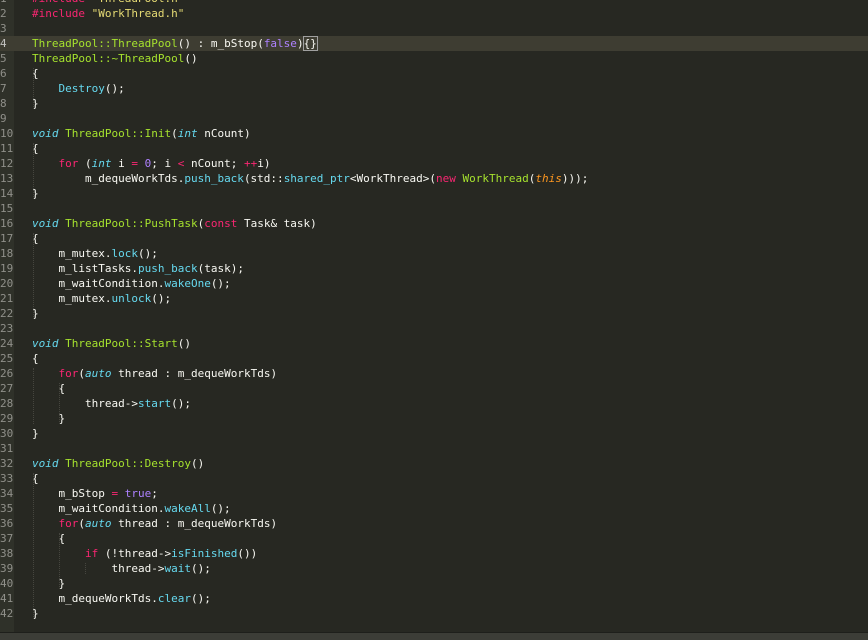 The height and width of the screenshot is (640, 868). What do you see at coordinates (141, 133) in the screenshot?
I see `code-text: void ThreadPool::Init(int nCount)` at bounding box center [141, 133].